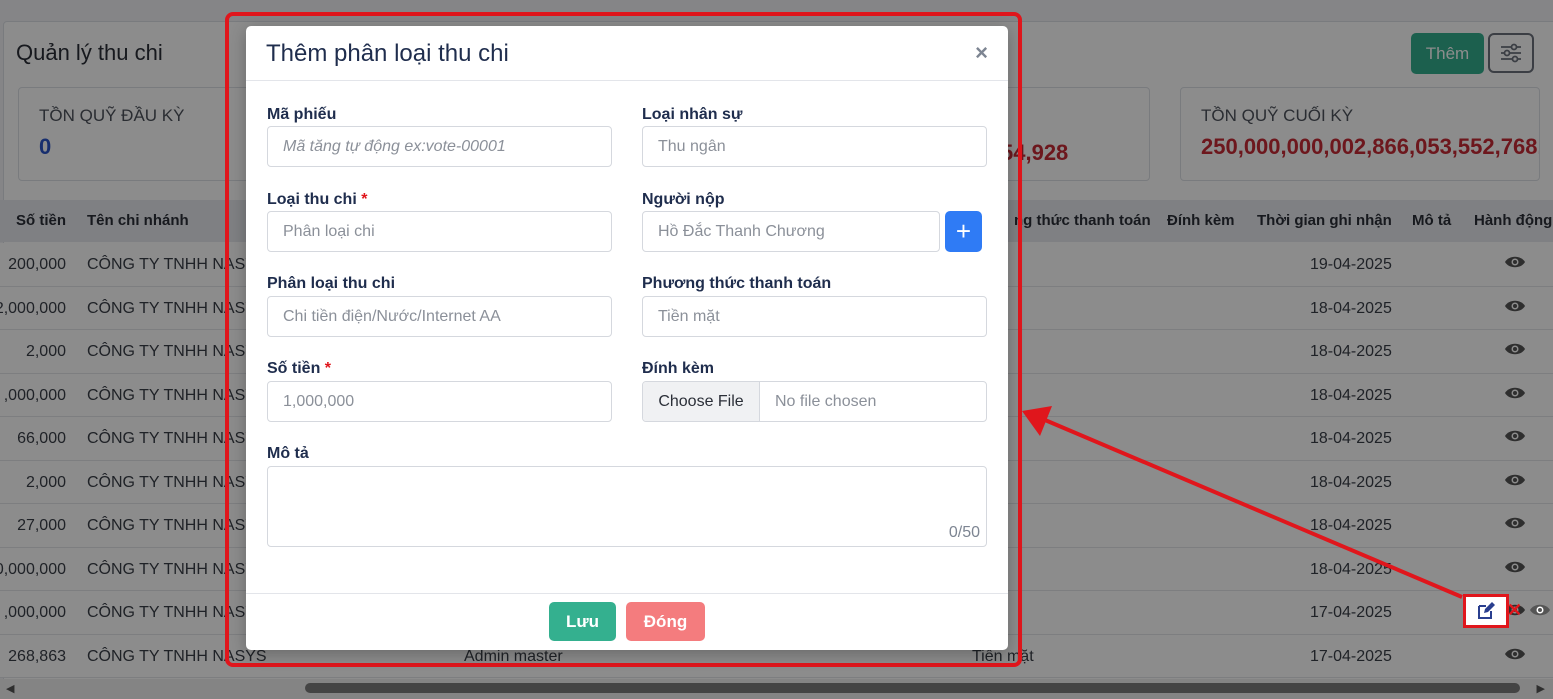 The height and width of the screenshot is (699, 1553). Describe the element at coordinates (1540, 612) in the screenshot. I see `view-icon` at that location.